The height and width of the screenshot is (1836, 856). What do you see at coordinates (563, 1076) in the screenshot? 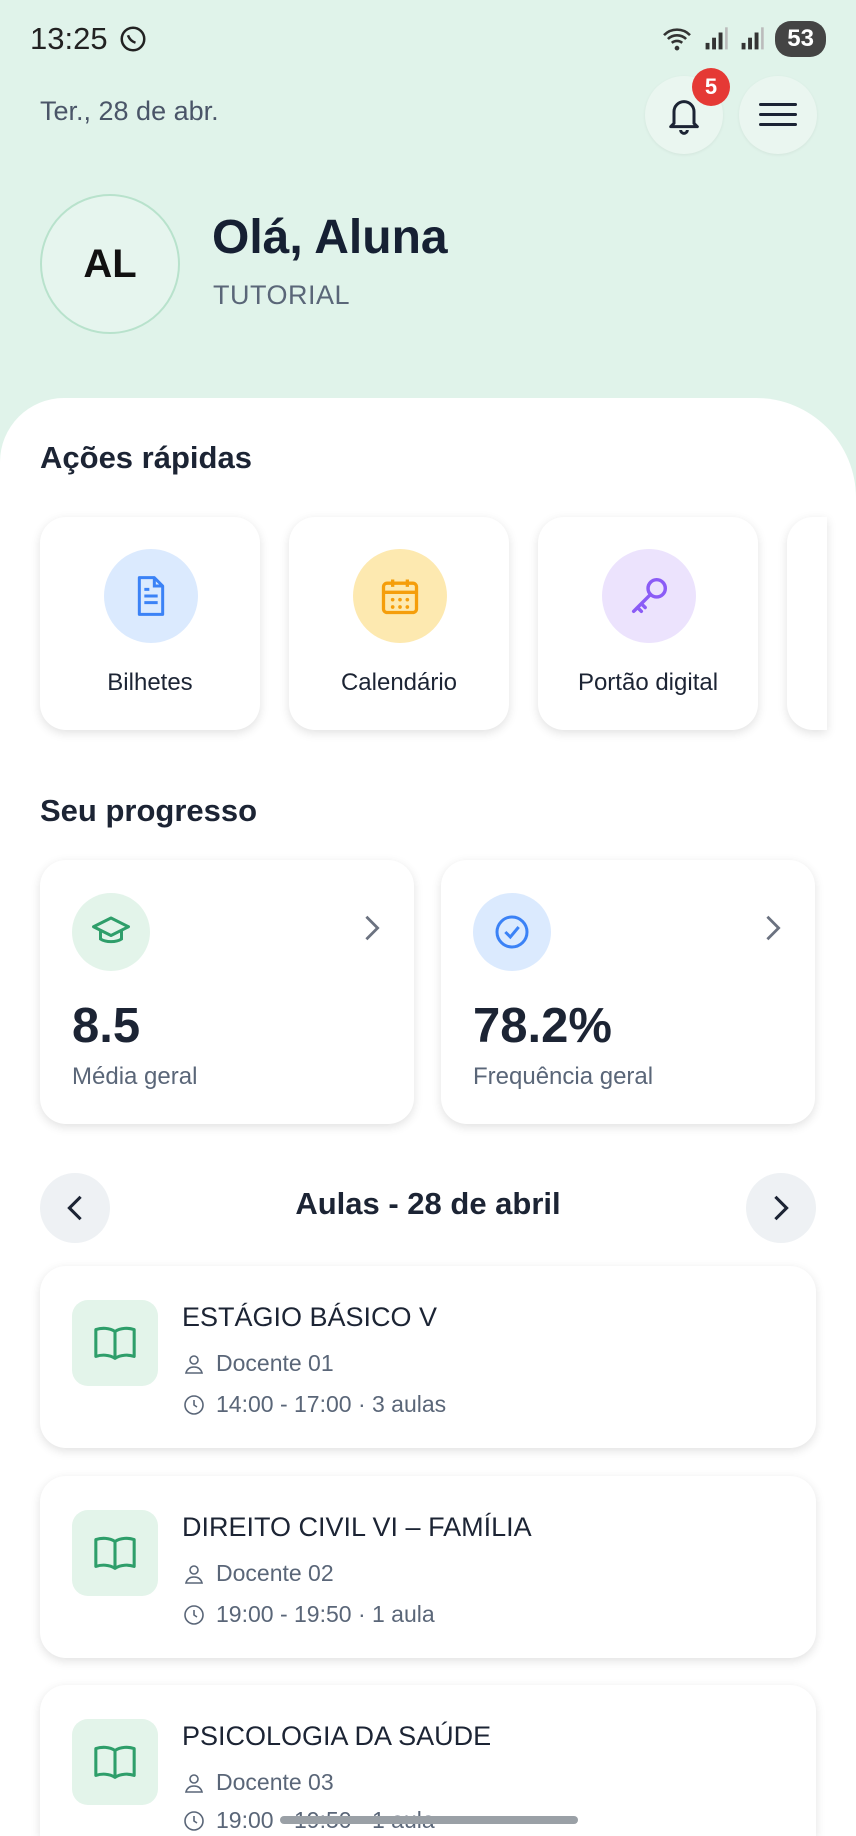
I see `attendance-label: Frequência geral` at bounding box center [563, 1076].